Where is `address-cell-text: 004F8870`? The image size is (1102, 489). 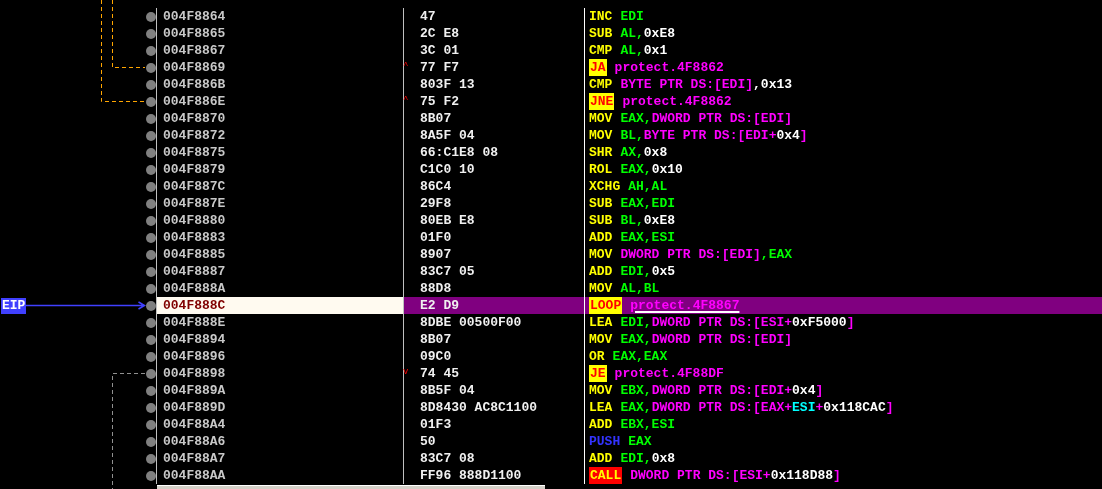
address-cell-text: 004F8870 is located at coordinates (194, 118).